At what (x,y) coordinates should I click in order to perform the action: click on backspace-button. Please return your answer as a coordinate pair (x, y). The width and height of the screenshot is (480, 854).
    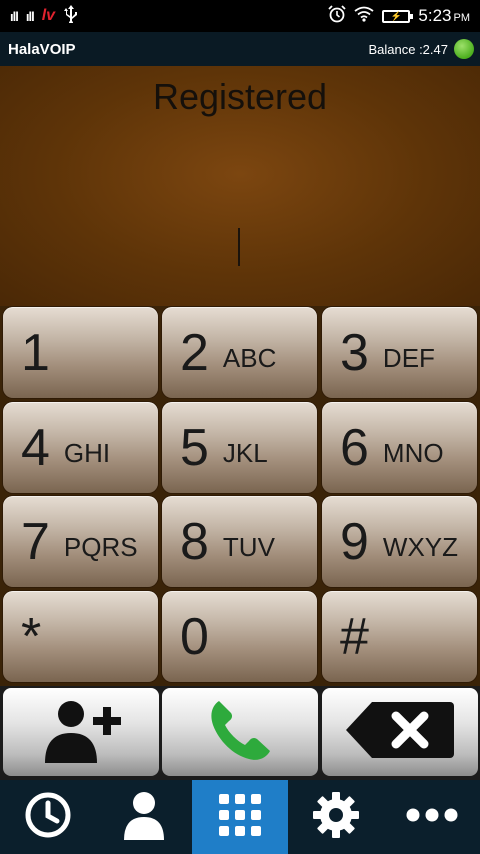
    Looking at the image, I should click on (400, 732).